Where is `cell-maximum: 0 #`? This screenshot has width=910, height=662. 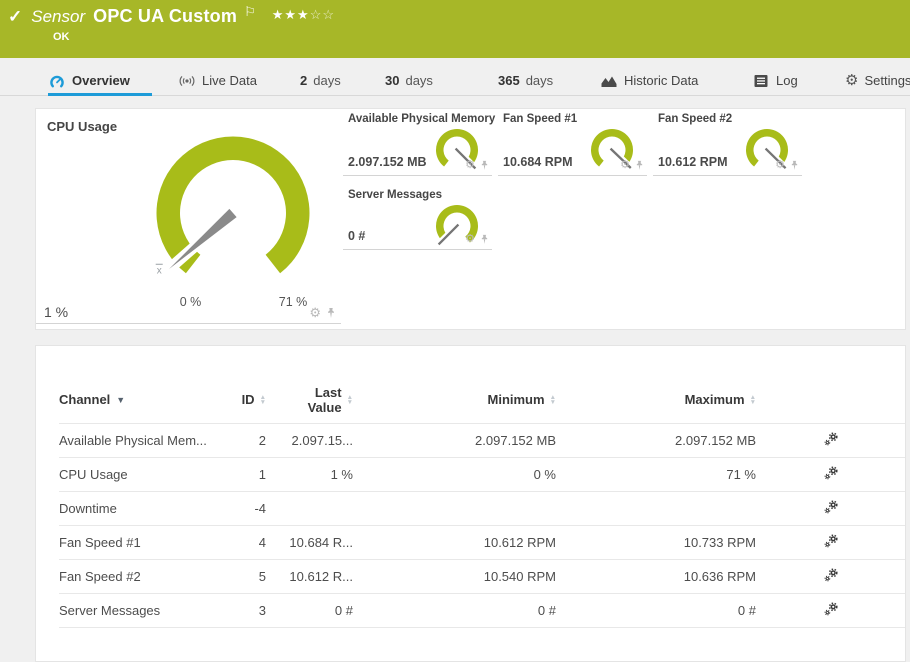 cell-maximum: 0 # is located at coordinates (746, 610).